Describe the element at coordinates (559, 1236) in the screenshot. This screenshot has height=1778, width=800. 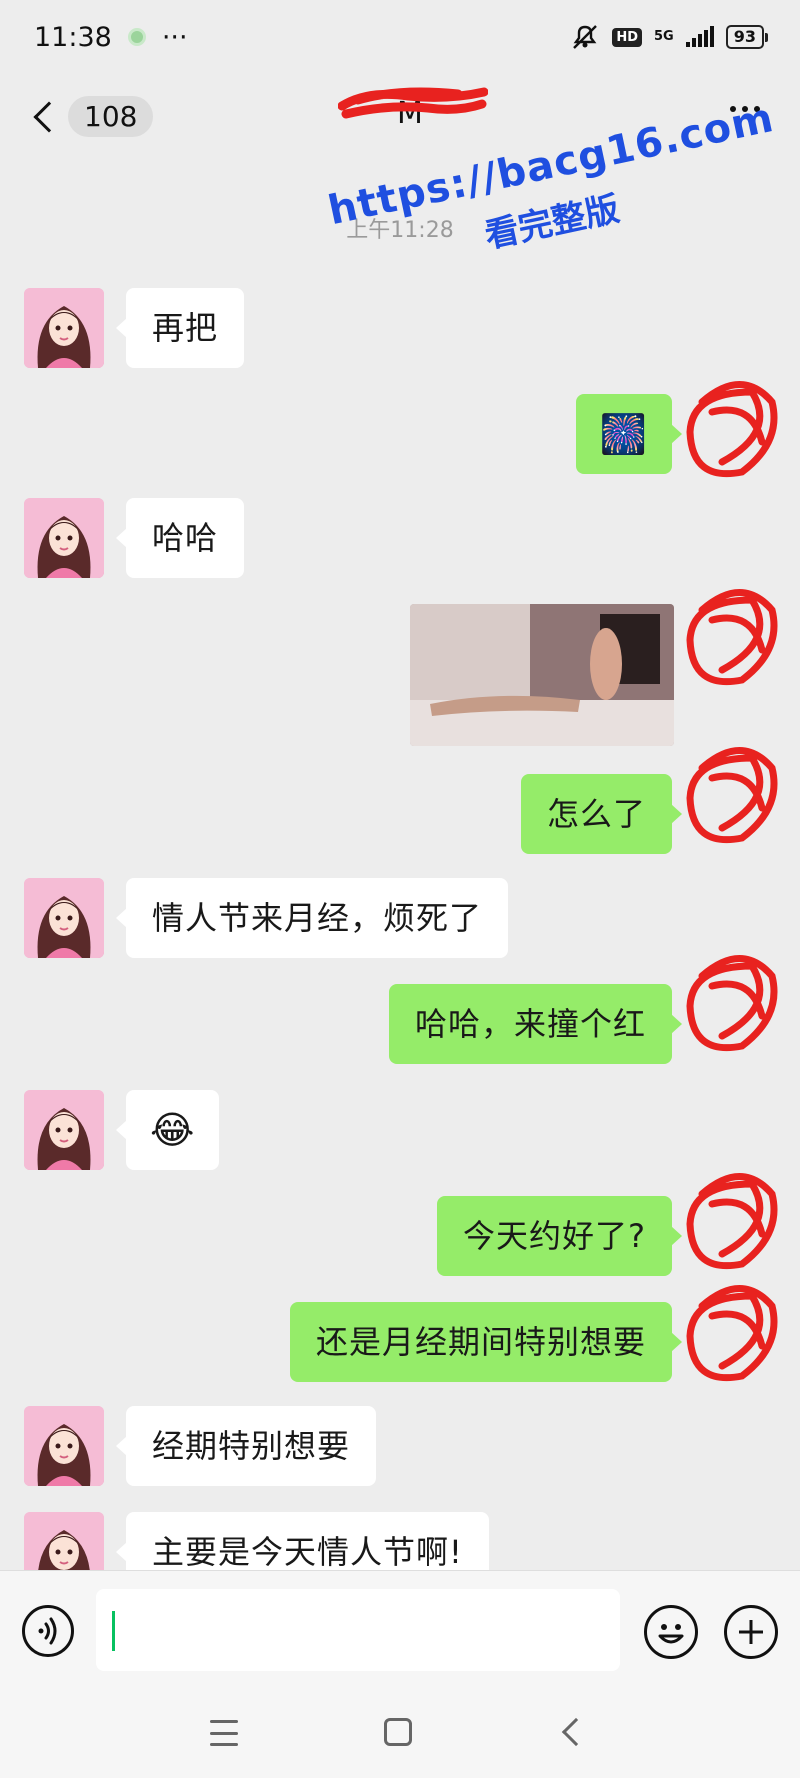
I see `outgoing-message: 今天约好了?` at that location.